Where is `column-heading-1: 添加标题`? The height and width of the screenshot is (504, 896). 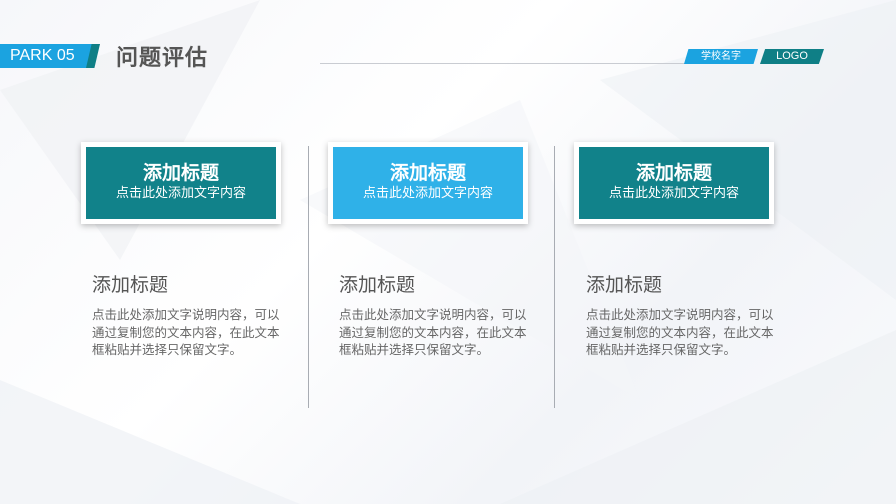 column-heading-1: 添加标题 is located at coordinates (130, 285).